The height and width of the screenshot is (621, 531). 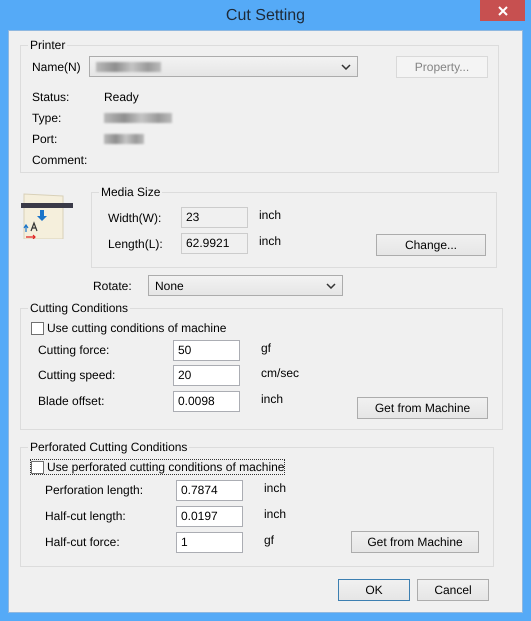 What do you see at coordinates (47, 117) in the screenshot?
I see `info-label: Type:` at bounding box center [47, 117].